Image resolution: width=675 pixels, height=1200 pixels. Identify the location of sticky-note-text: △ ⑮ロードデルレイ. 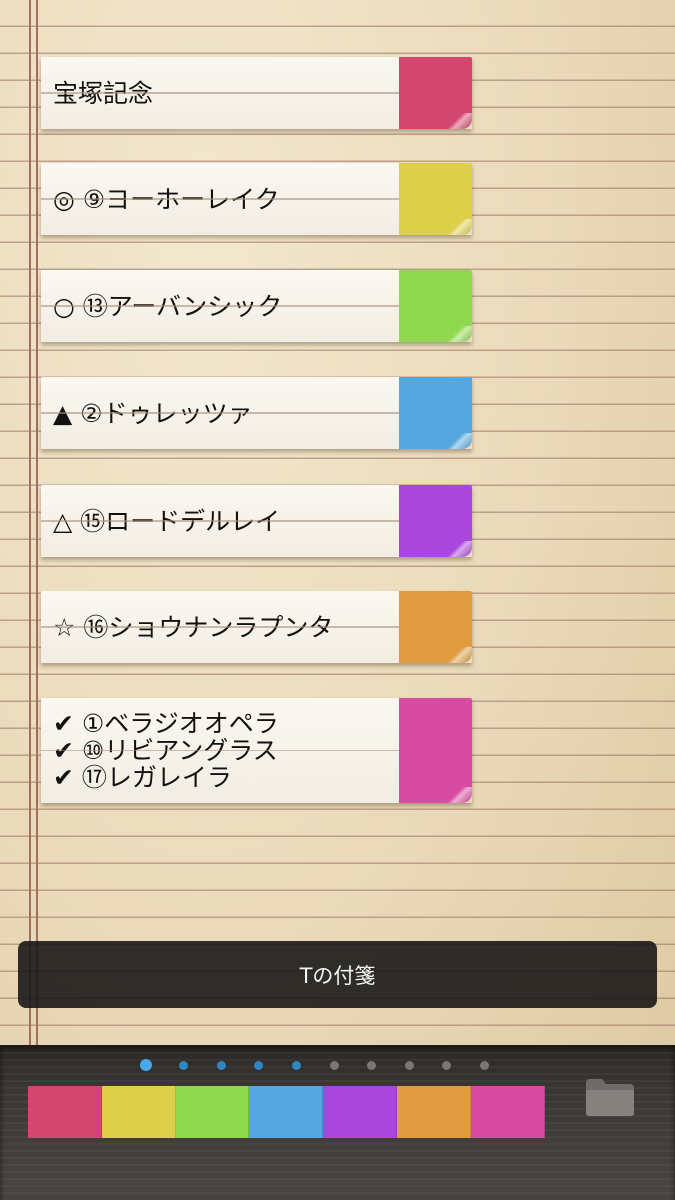
(167, 521).